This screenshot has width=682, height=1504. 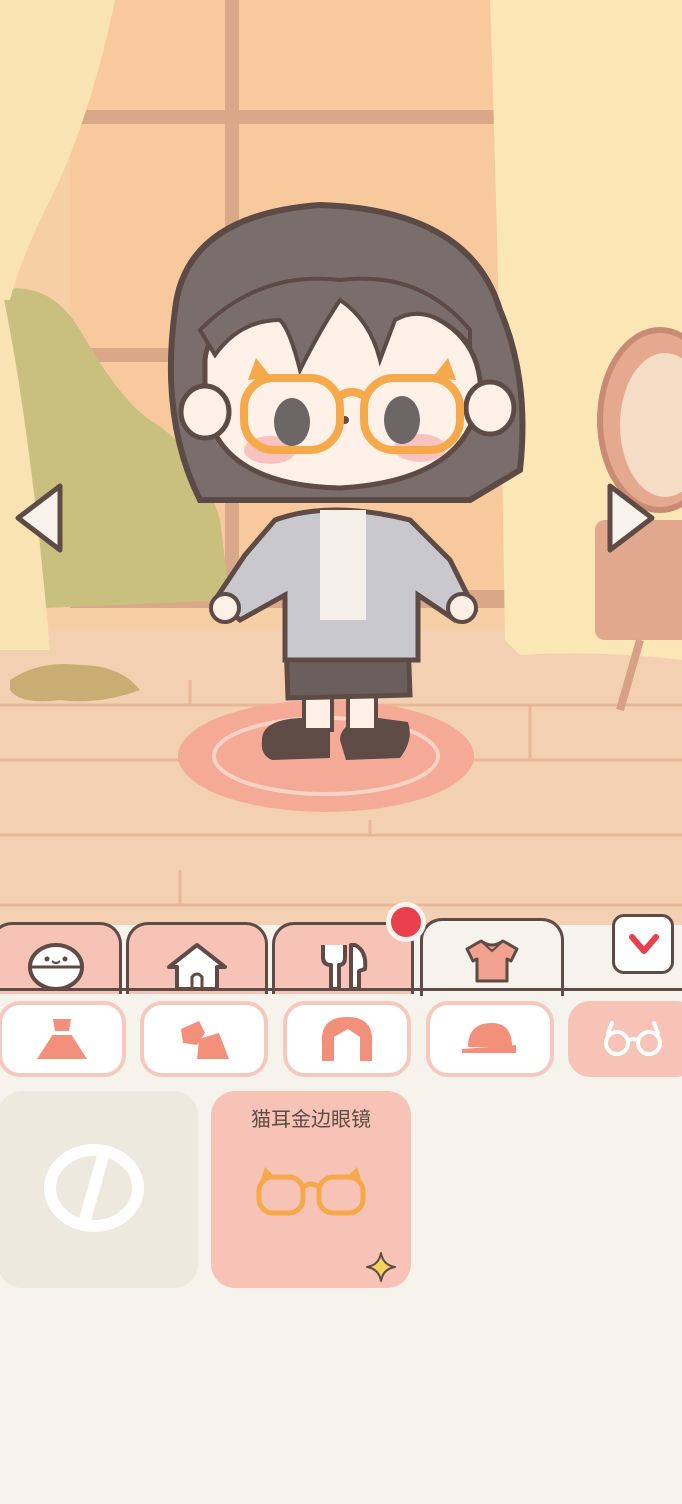 I want to click on shirt-icon, so click(x=492, y=961).